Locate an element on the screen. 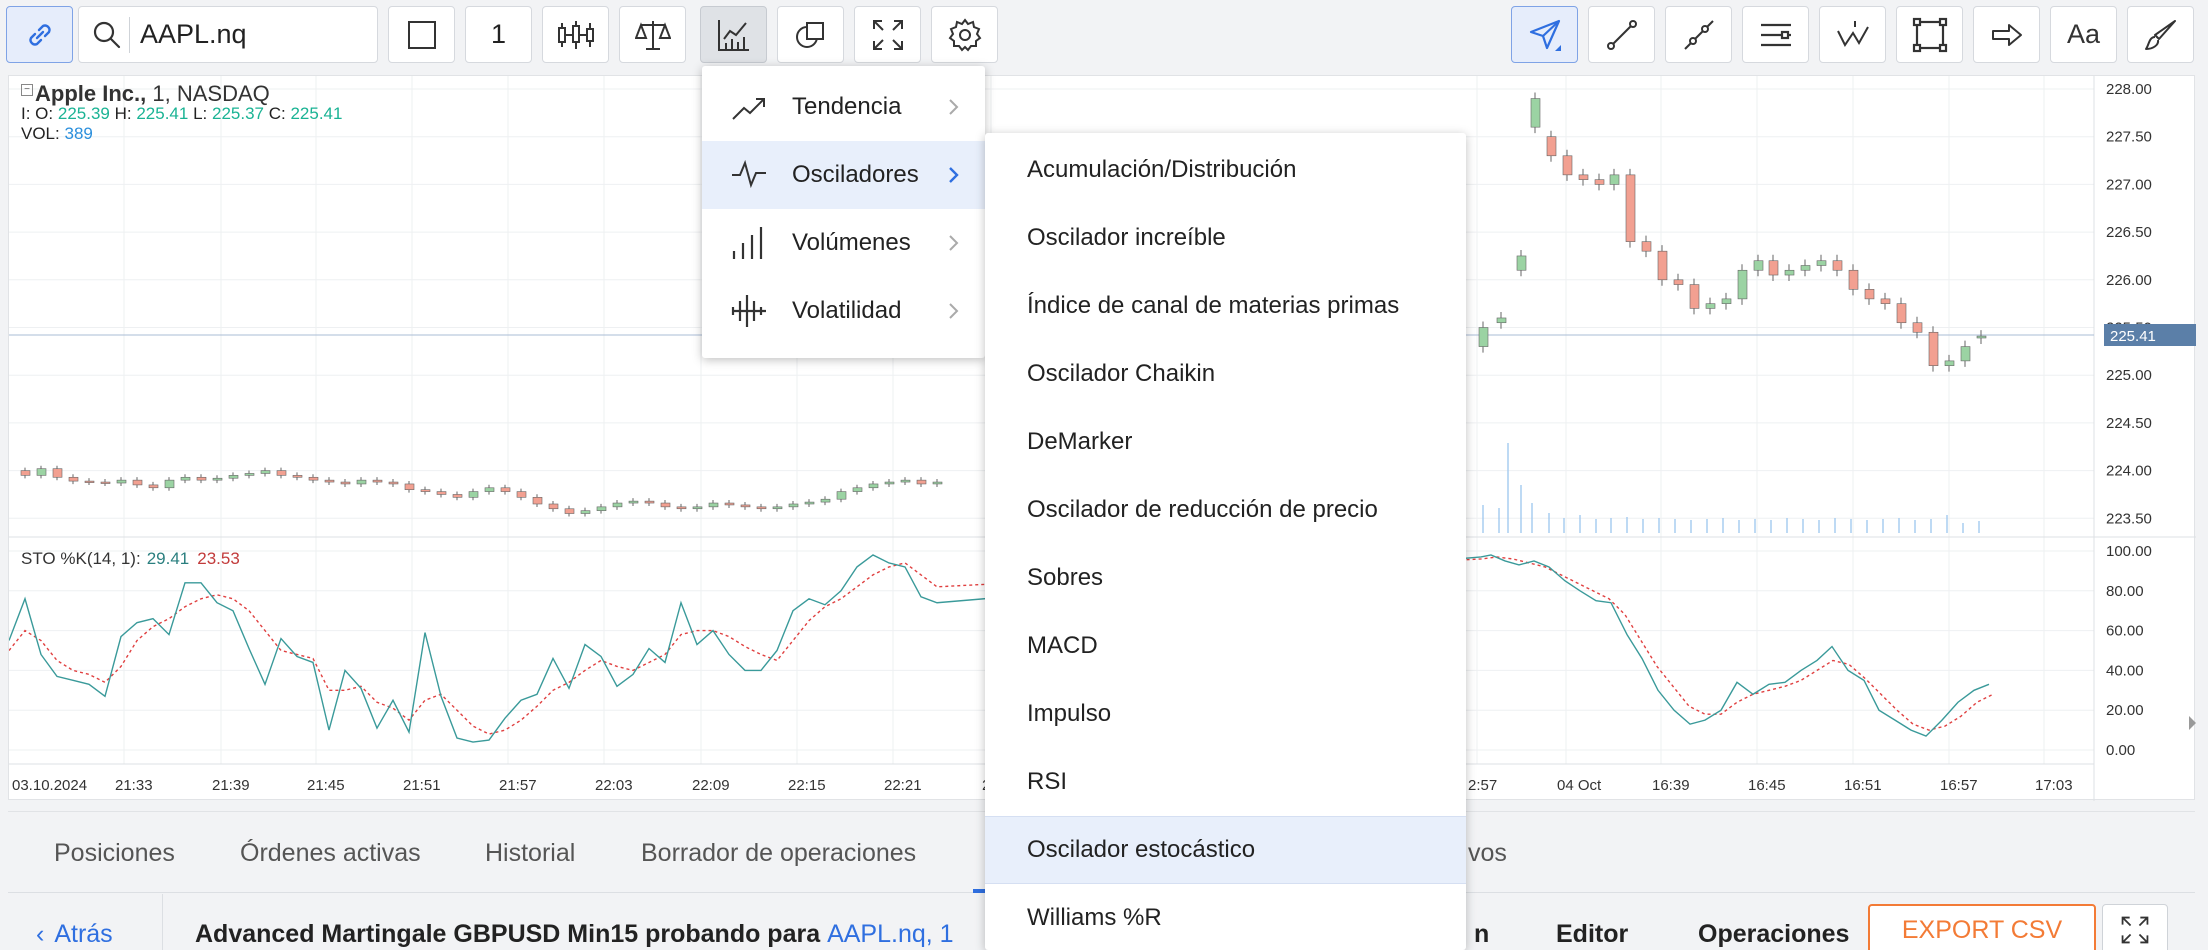 The image size is (2208, 950). tab-operations: Operaciones is located at coordinates (1773, 934).